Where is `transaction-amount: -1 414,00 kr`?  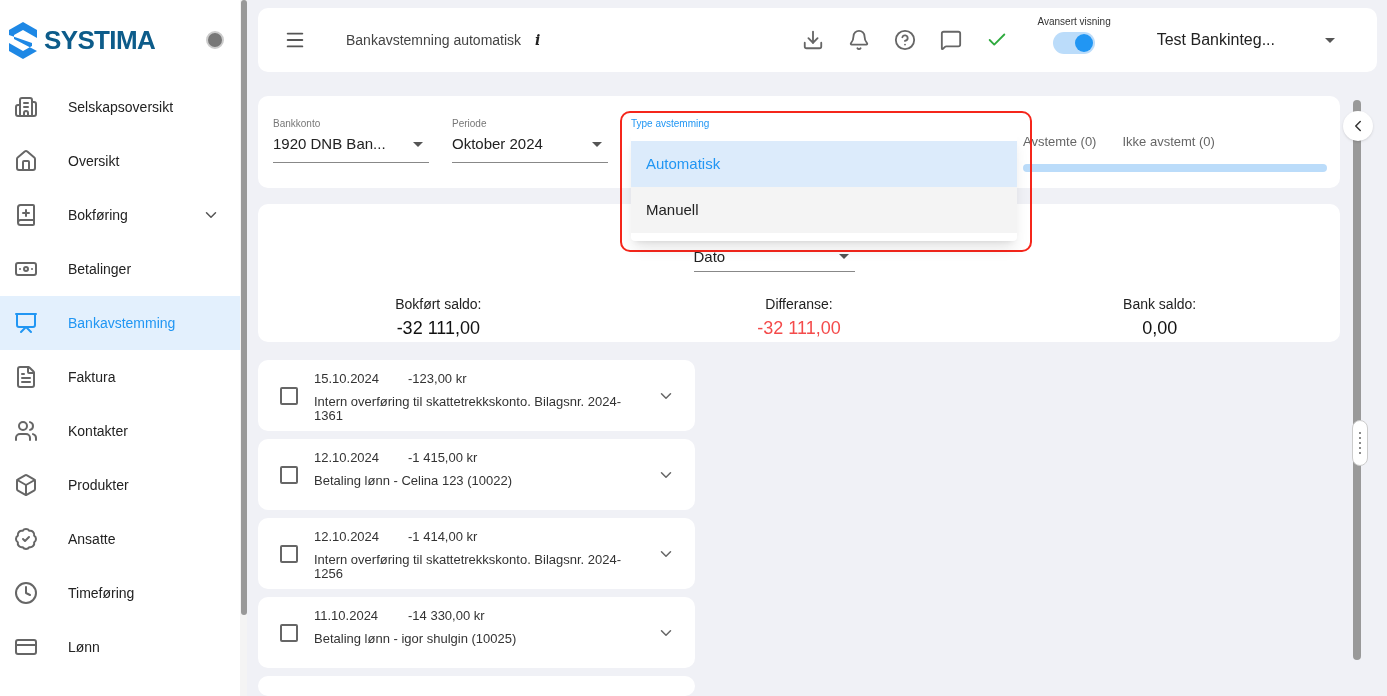 transaction-amount: -1 414,00 kr is located at coordinates (443, 537).